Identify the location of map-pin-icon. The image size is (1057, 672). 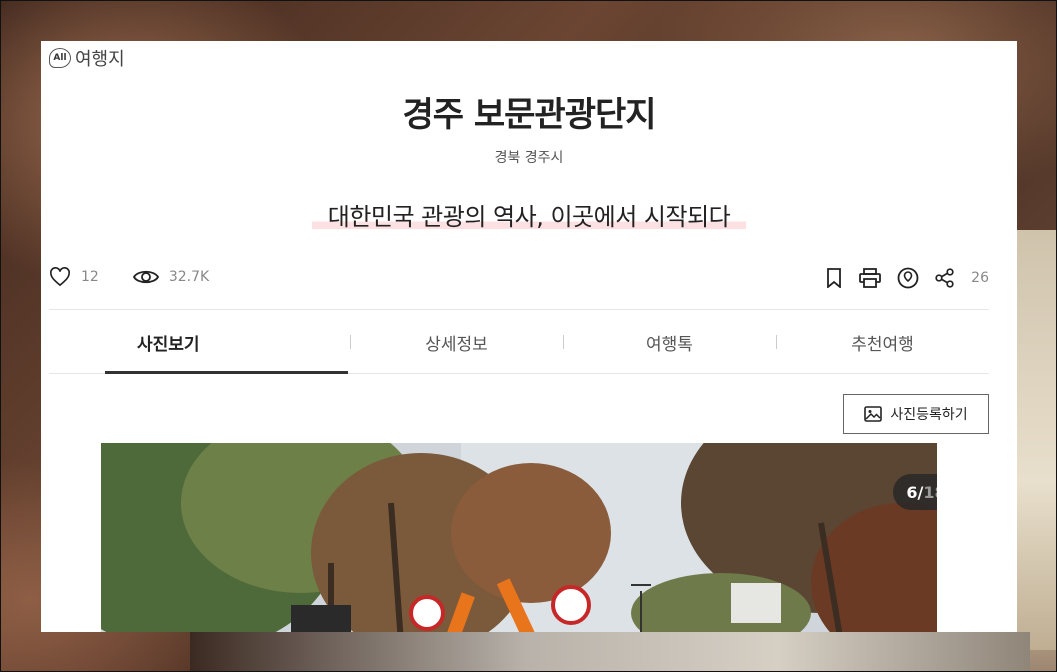
(908, 278).